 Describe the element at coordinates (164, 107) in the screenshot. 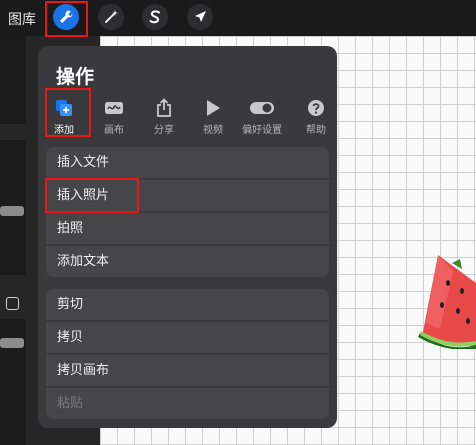

I see `share-icon` at that location.